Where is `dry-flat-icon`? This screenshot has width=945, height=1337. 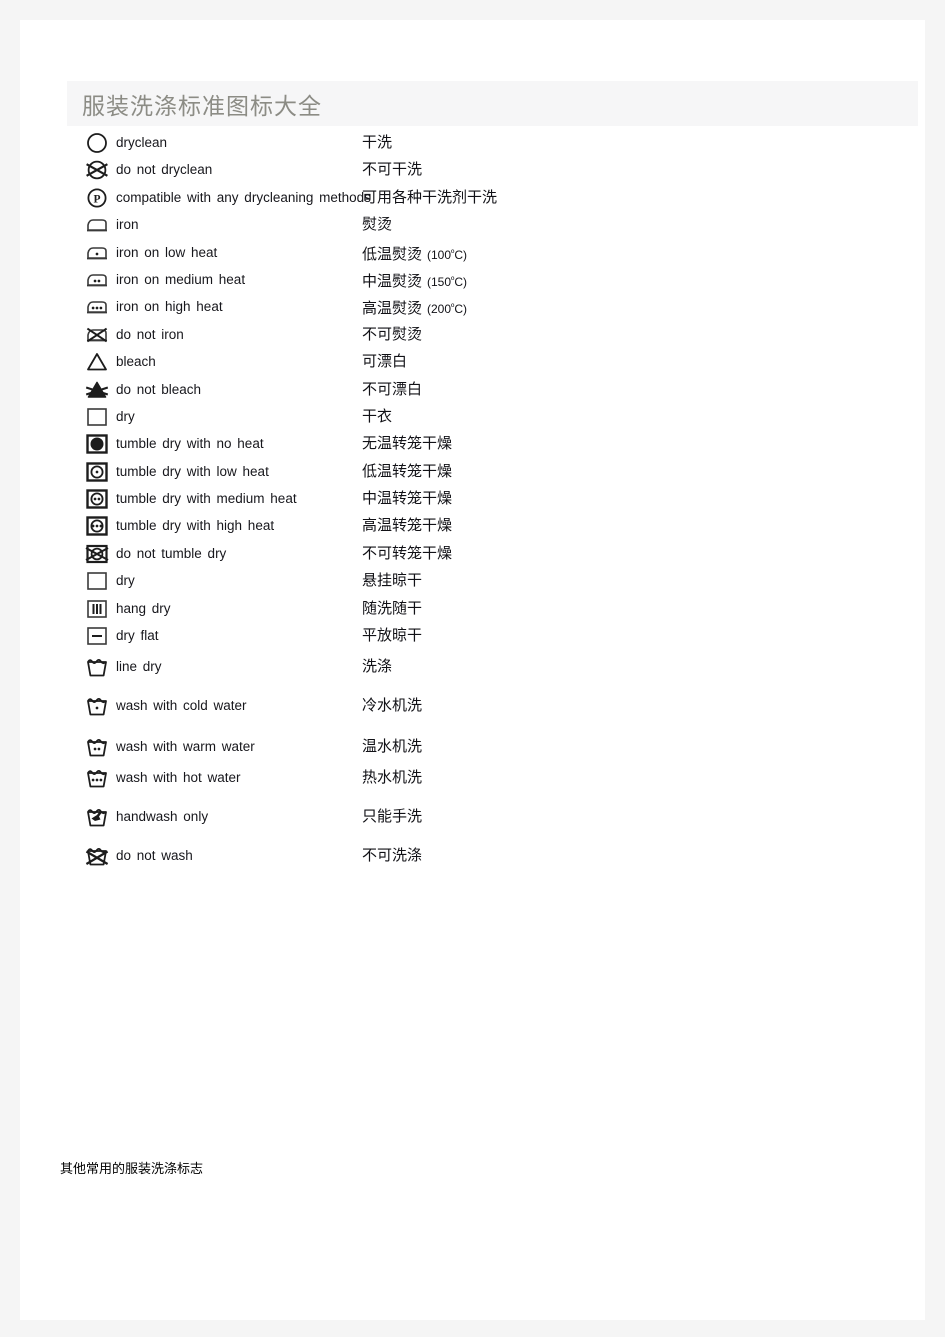
dry-flat-icon is located at coordinates (97, 636).